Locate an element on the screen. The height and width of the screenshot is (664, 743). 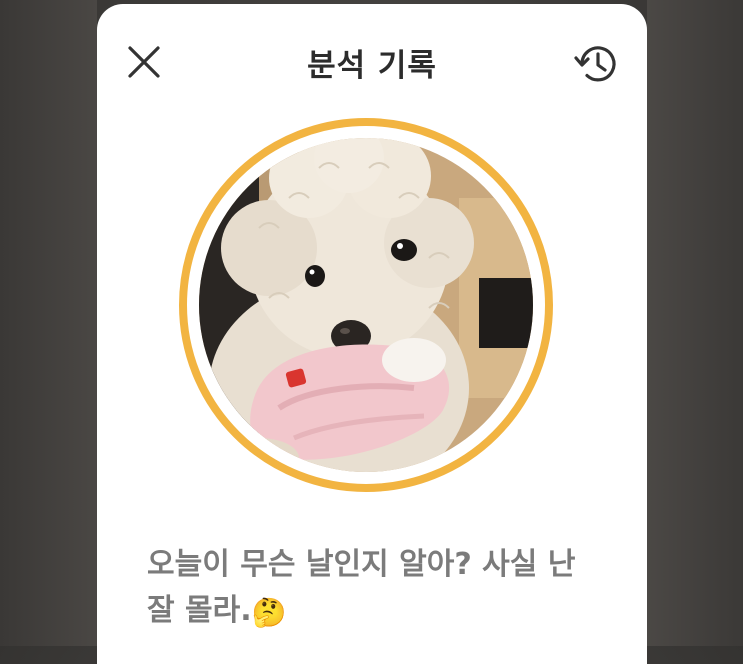
history-icon is located at coordinates (595, 64).